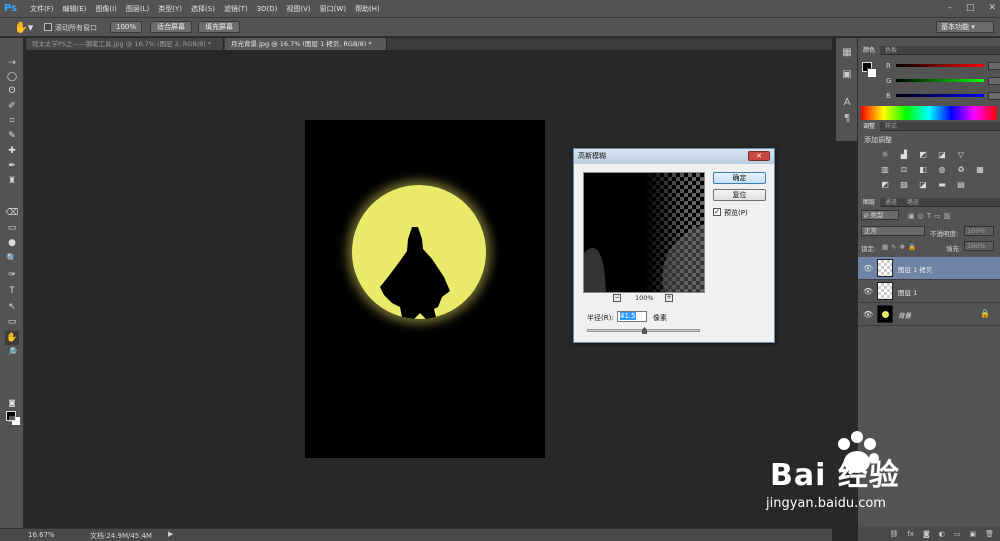 Image resolution: width=1000 pixels, height=541 pixels. What do you see at coordinates (12, 228) in the screenshot?
I see `gradient-icon: ▭` at bounding box center [12, 228].